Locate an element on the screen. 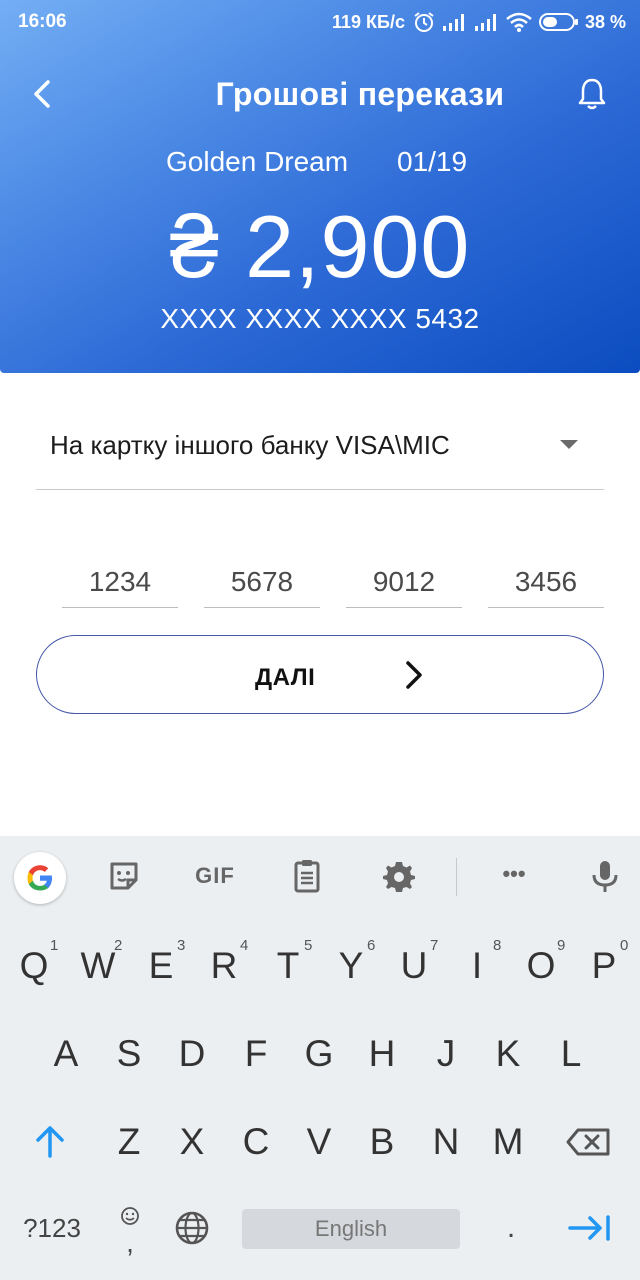  transfer-type-value: На картку іншого банку VISA\MIC is located at coordinates (250, 445).